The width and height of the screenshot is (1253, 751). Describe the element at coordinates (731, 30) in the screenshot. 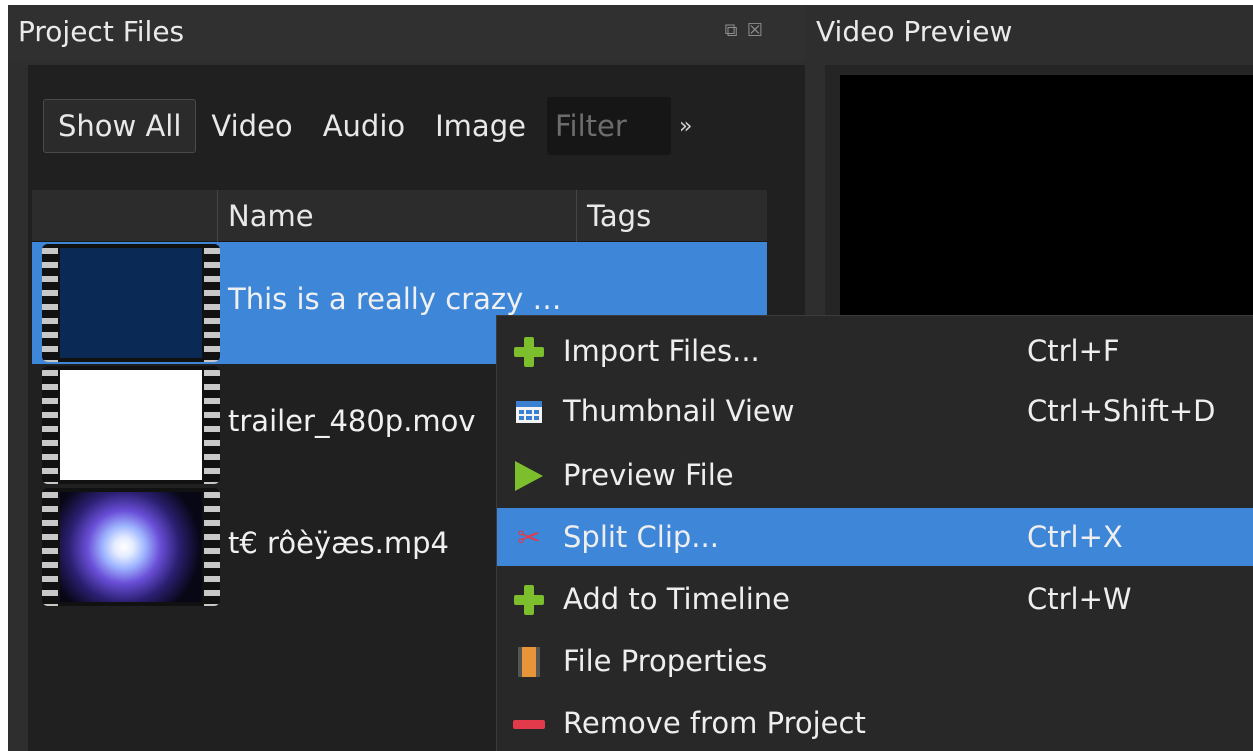

I see `float-dock-icon: ⧉` at that location.